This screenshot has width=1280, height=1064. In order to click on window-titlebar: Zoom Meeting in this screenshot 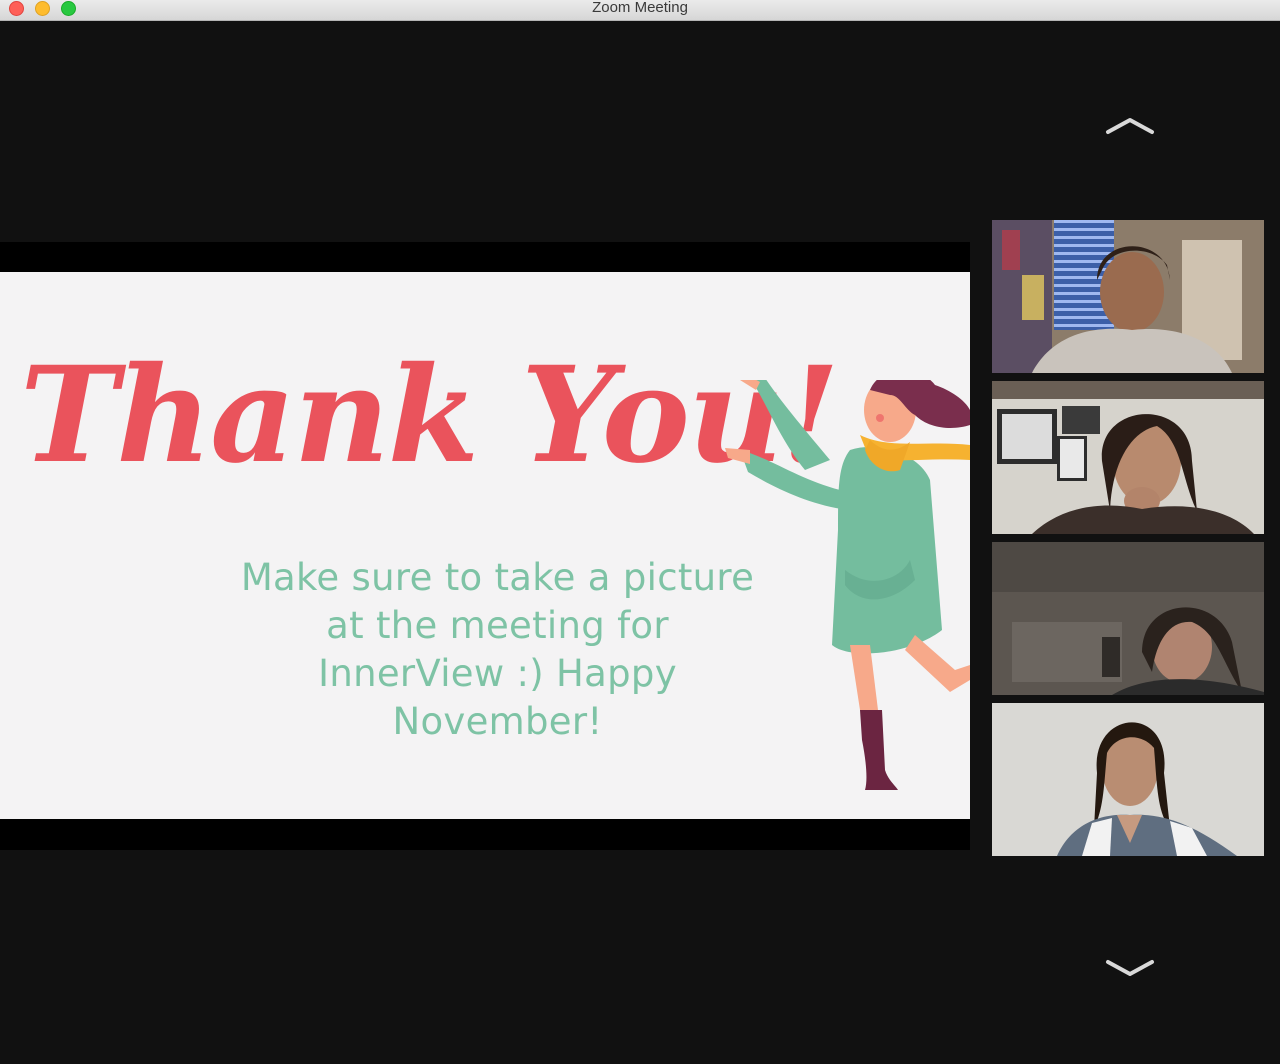, I will do `click(640, 10)`.